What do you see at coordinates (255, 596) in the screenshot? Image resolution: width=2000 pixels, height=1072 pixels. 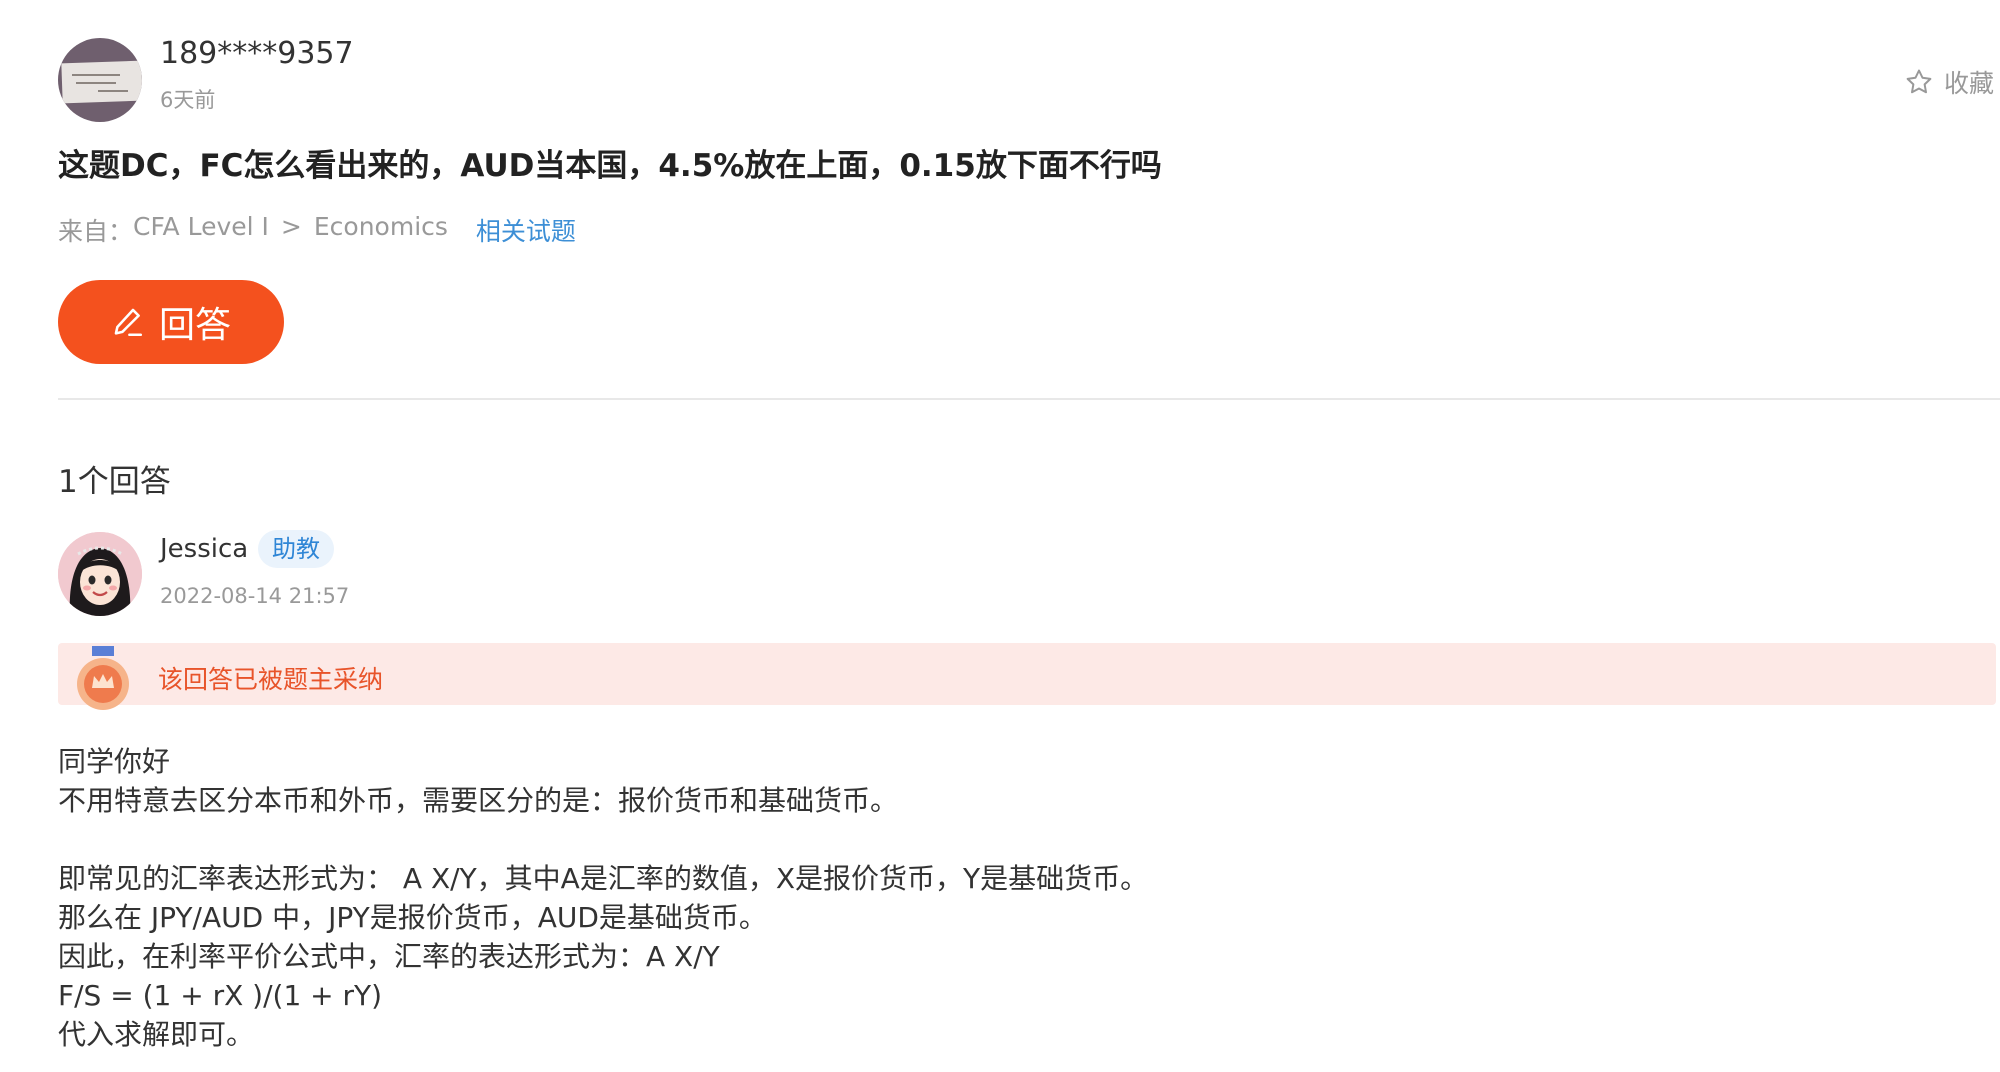 I see `answer-time: 2022-08-14 21:57` at bounding box center [255, 596].